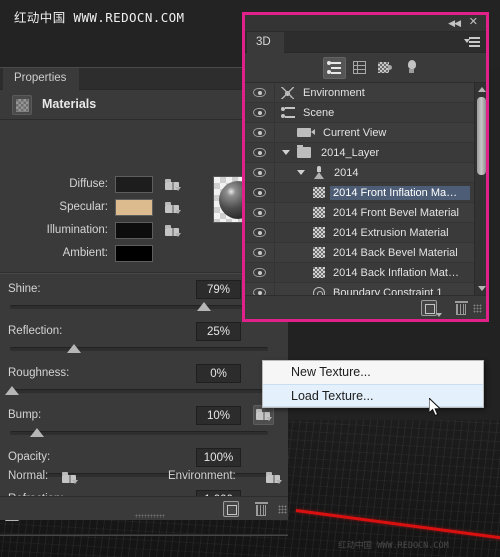 This screenshot has width=500, height=557. Describe the element at coordinates (218, 373) in the screenshot. I see `value-roughness: 0%` at that location.